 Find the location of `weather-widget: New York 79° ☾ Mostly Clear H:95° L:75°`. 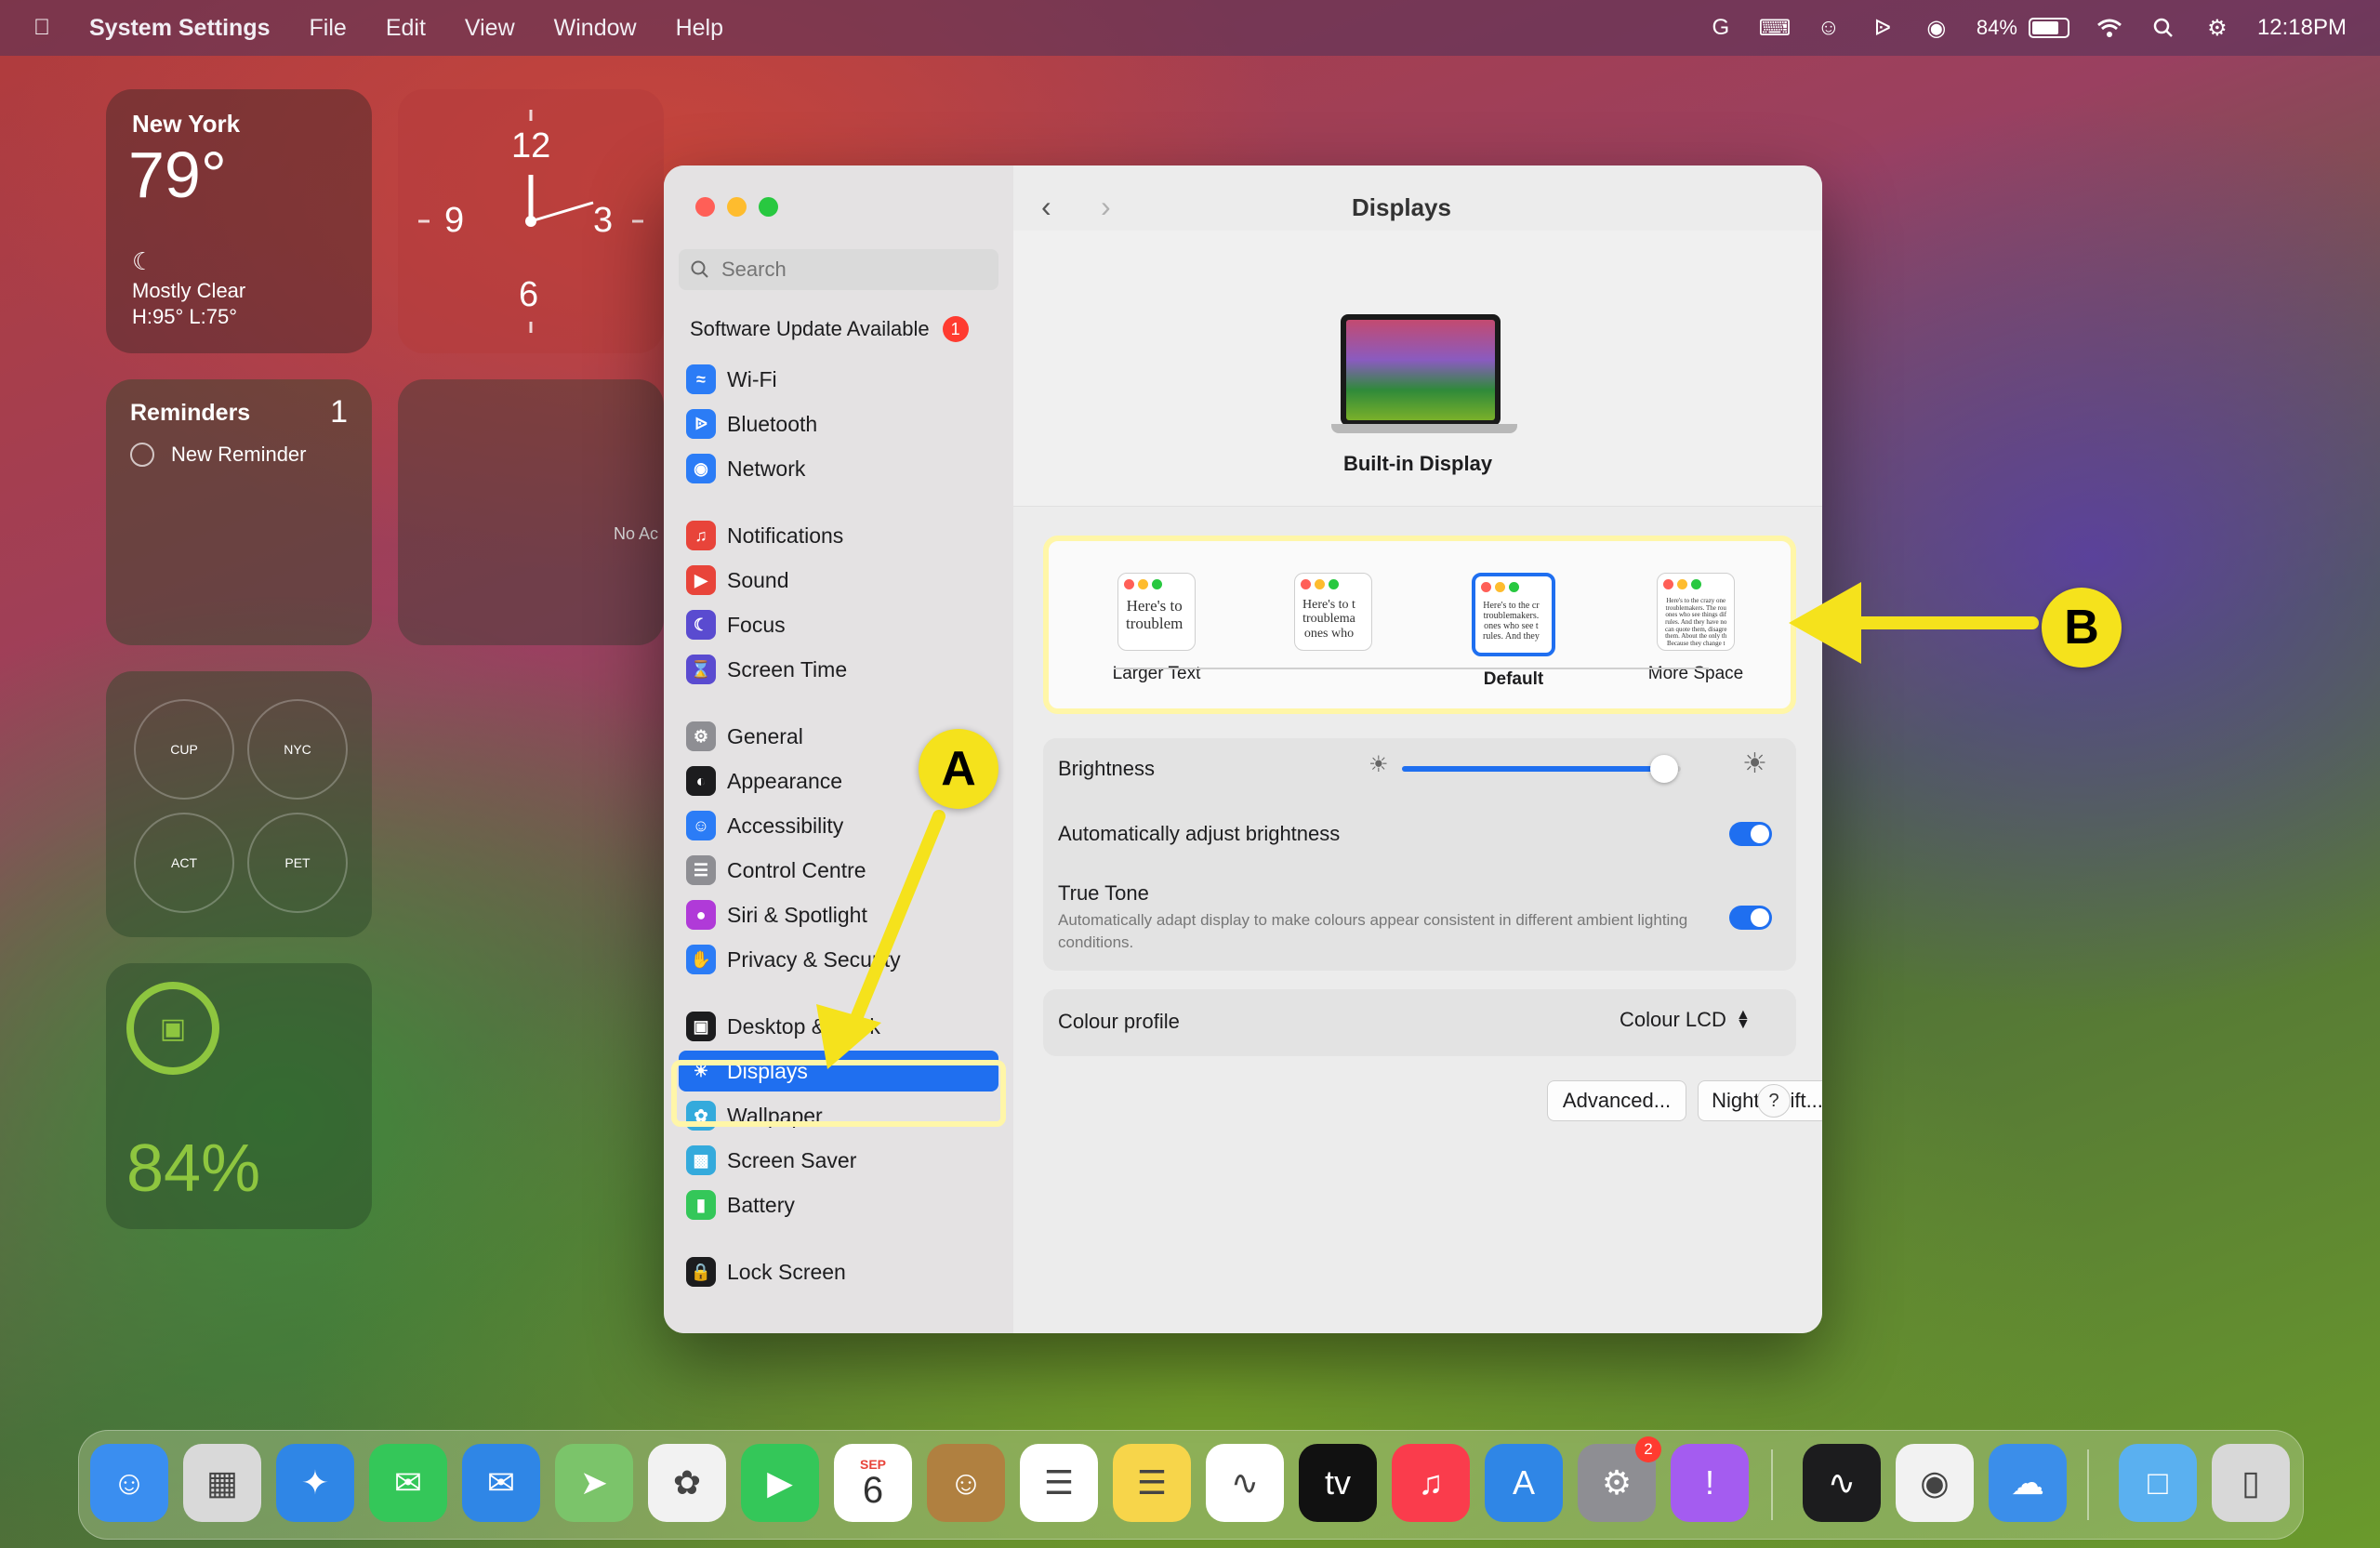

weather-widget: New York 79° ☾ Mostly Clear H:95° L:75° is located at coordinates (239, 221).